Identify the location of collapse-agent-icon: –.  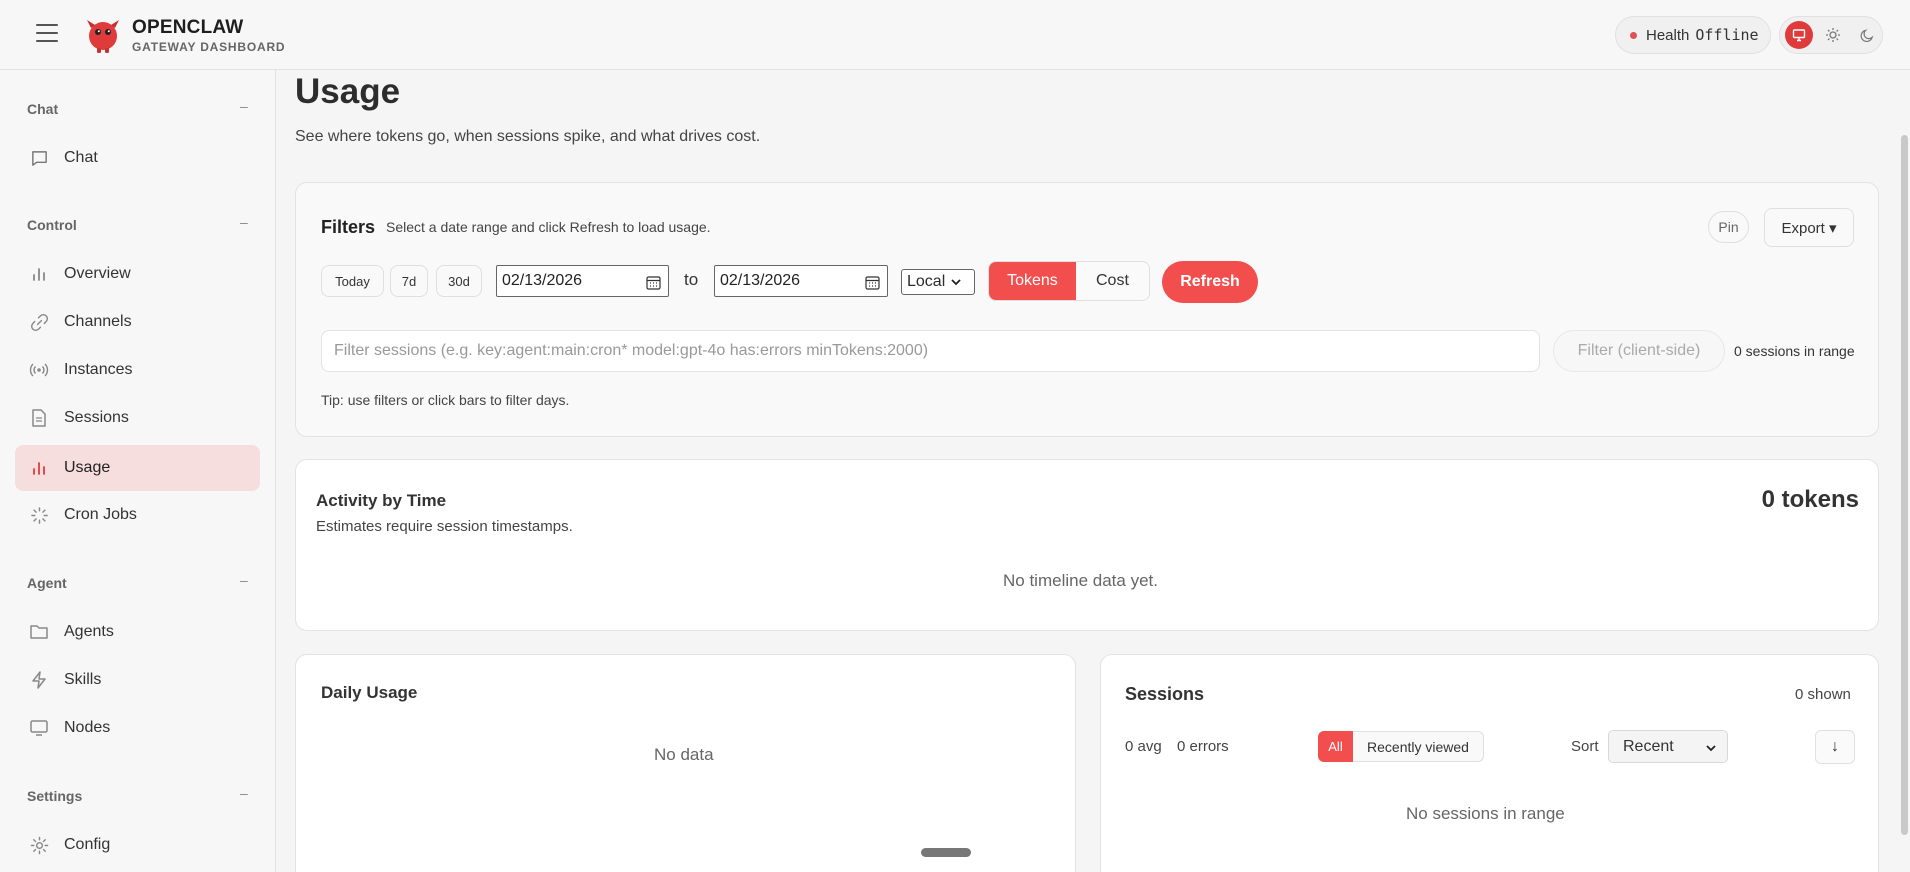
(244, 580).